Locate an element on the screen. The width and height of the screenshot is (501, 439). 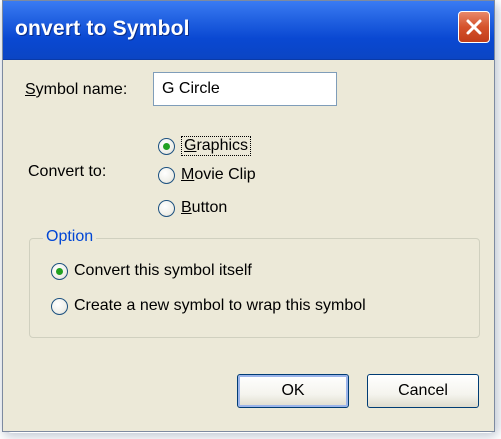
radio-label-button: Button is located at coordinates (204, 208).